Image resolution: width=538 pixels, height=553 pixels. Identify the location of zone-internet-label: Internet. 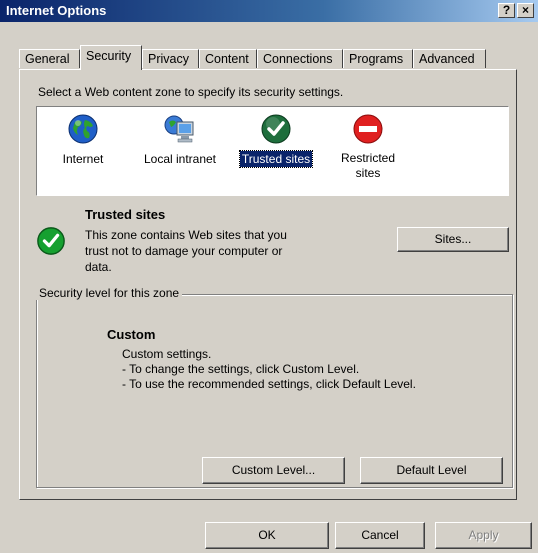
(83, 159).